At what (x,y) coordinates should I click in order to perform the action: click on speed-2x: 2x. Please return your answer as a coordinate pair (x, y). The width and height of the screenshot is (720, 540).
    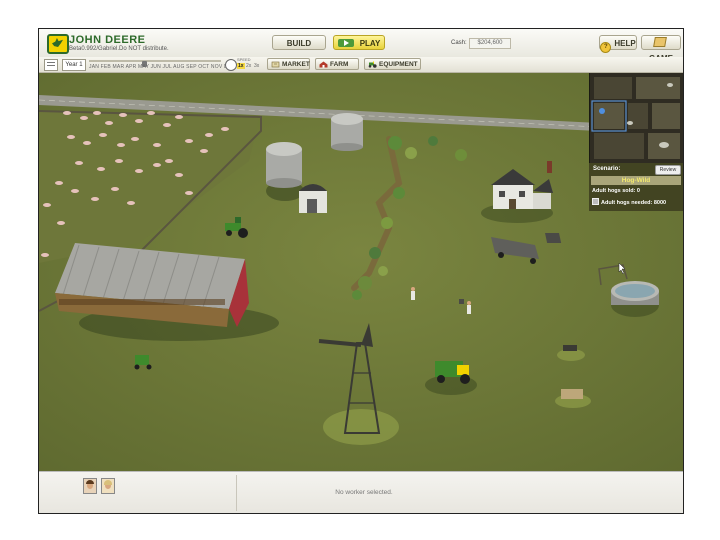
    Looking at the image, I should click on (248, 66).